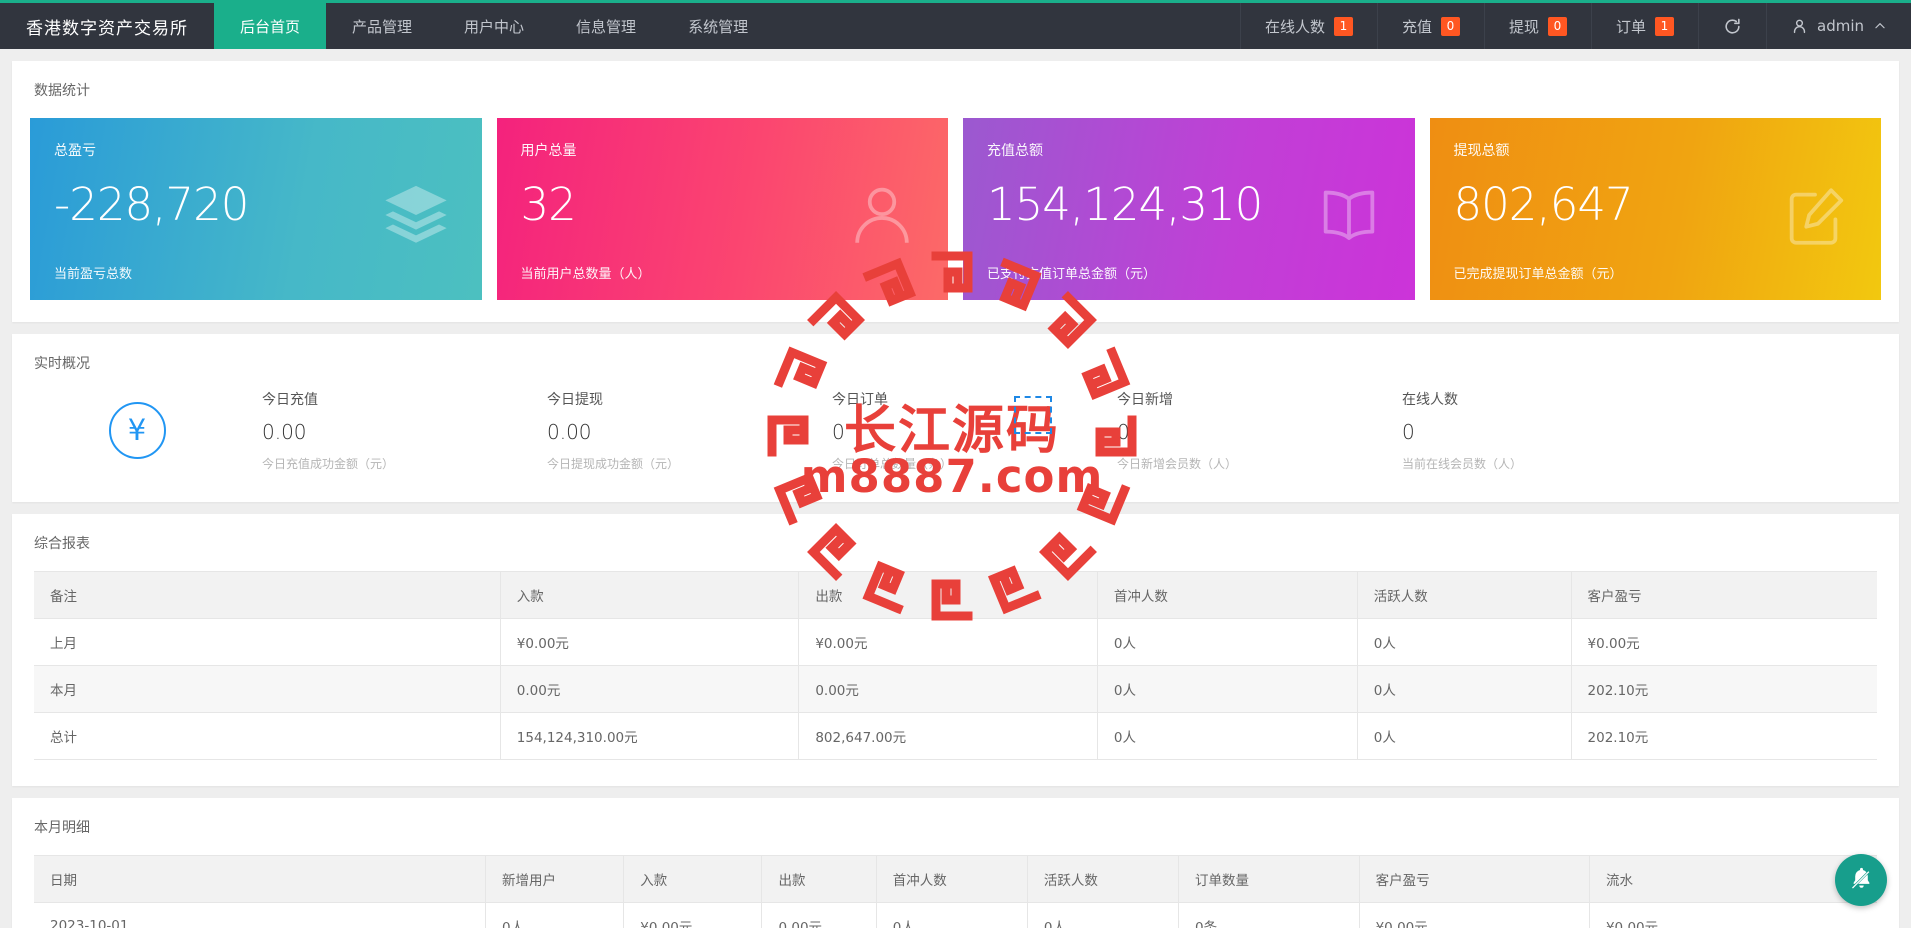 This screenshot has height=928, width=1911. Describe the element at coordinates (722, 209) in the screenshot. I see `stat-card-total-users: 用户总量 32 当前用户总数量（人）` at that location.